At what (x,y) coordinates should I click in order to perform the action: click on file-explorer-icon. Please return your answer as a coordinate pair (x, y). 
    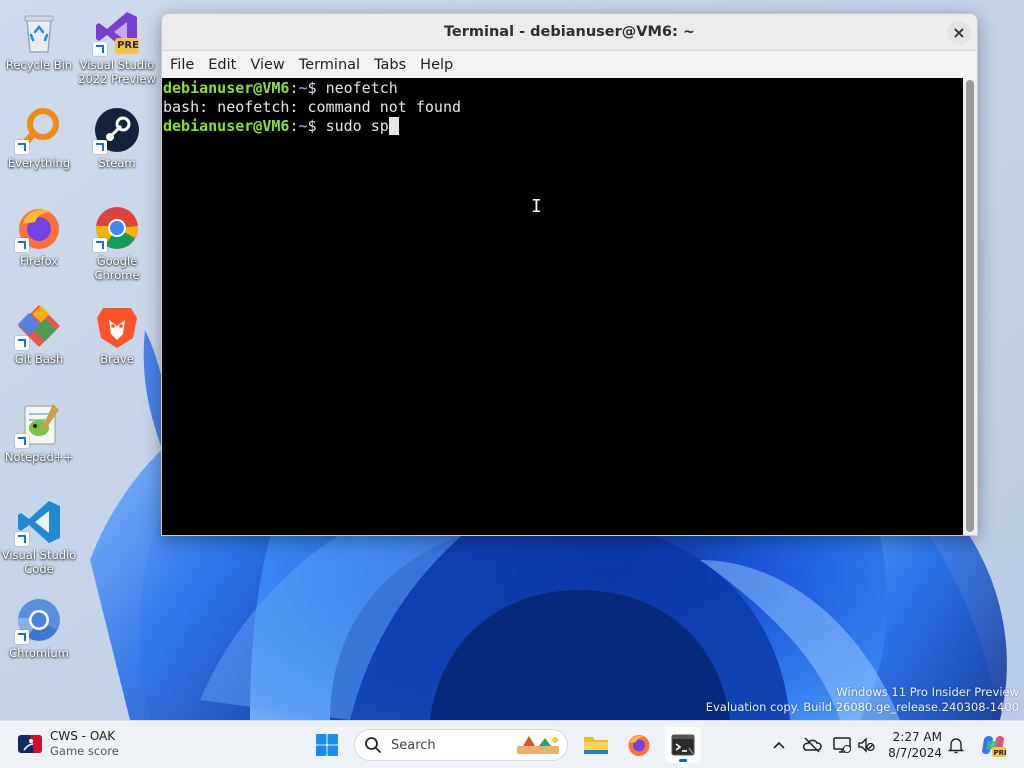
    Looking at the image, I should click on (596, 745).